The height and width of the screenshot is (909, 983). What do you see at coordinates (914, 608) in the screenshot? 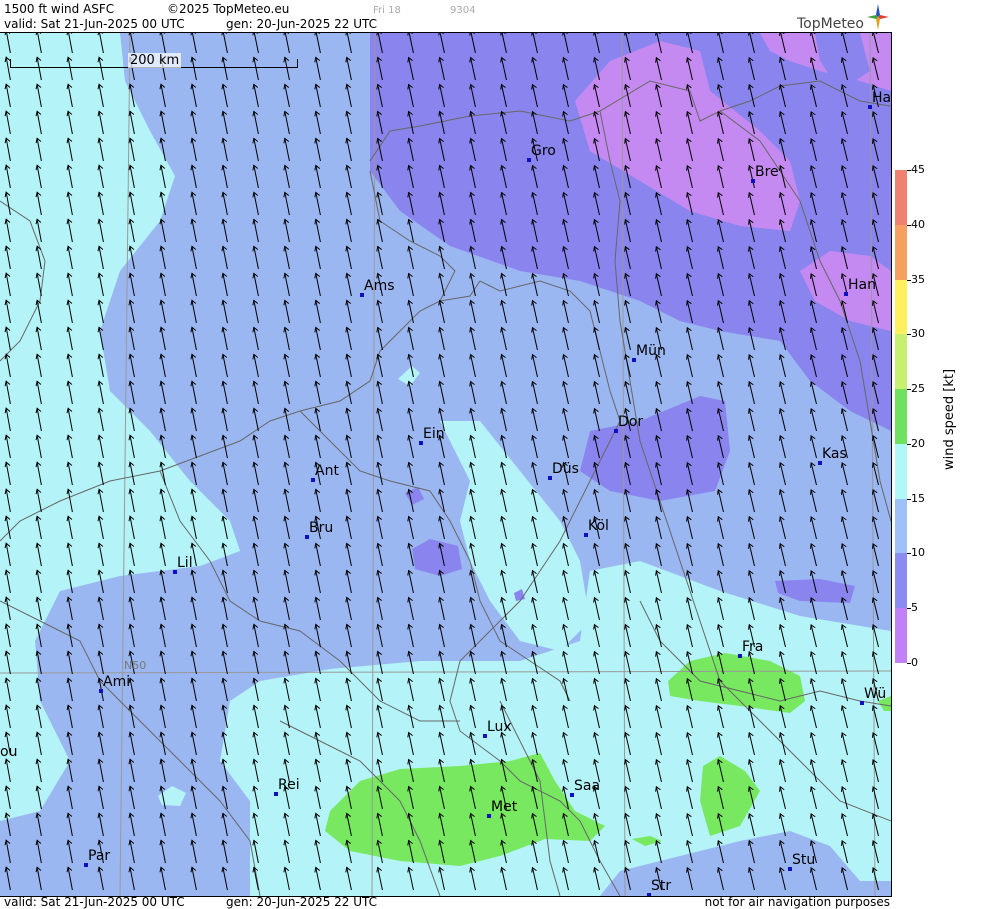
I see `colorbar-tick-label: 5` at bounding box center [914, 608].